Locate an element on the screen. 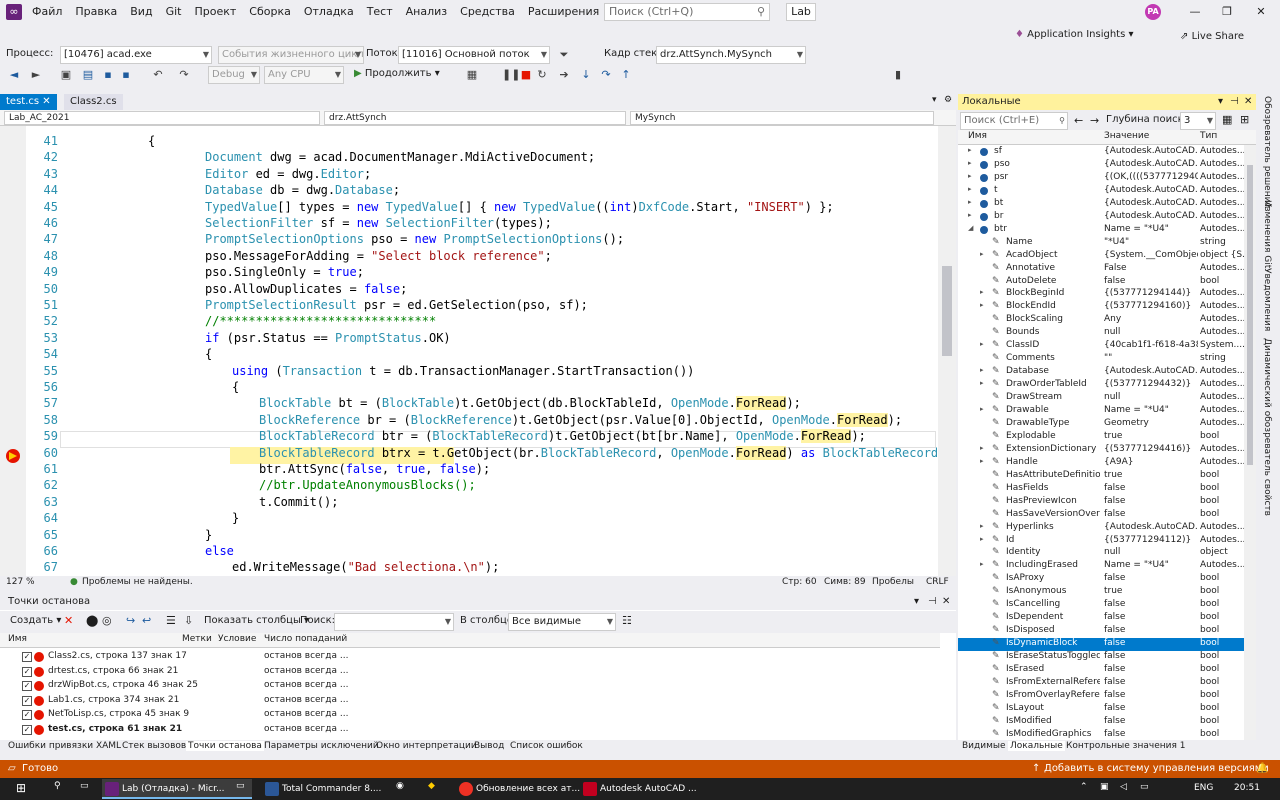  platform-combo: Any CPU ▼ is located at coordinates (304, 75).